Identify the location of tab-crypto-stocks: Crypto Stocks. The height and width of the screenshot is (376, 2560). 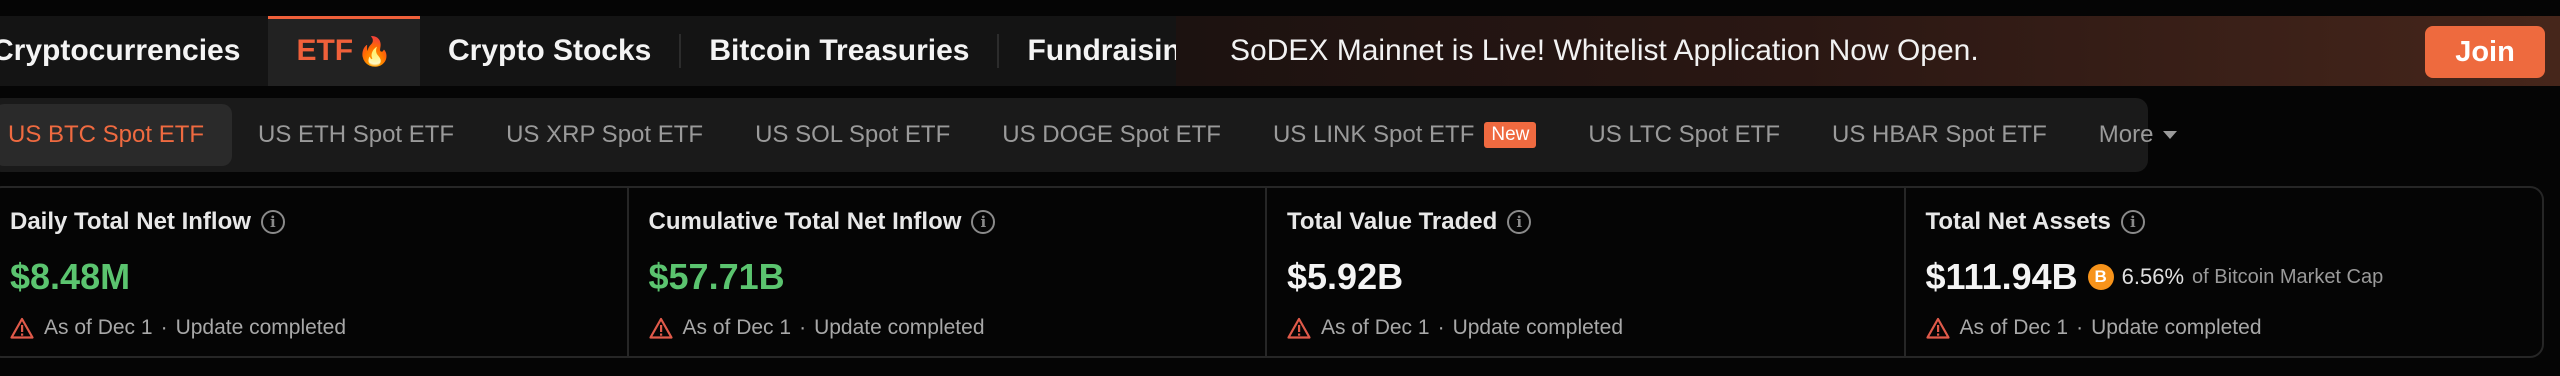
(549, 51).